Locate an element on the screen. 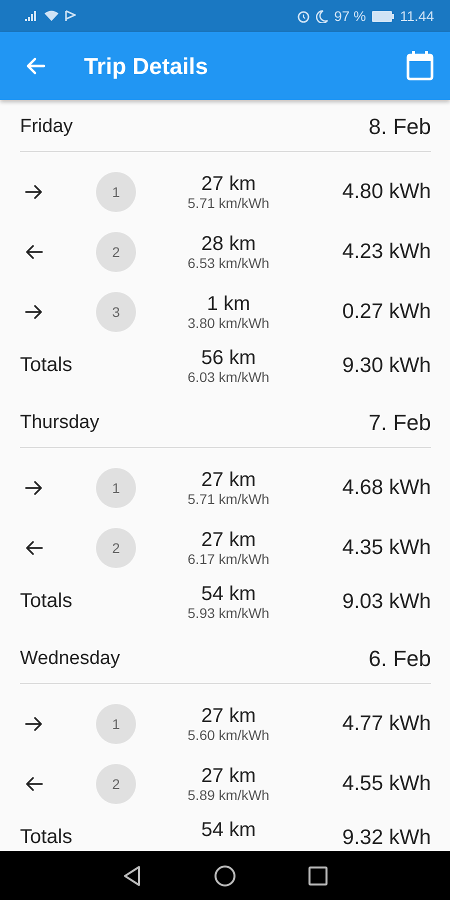 The width and height of the screenshot is (450, 900). trip-energy: 4.55 kWh is located at coordinates (386, 784).